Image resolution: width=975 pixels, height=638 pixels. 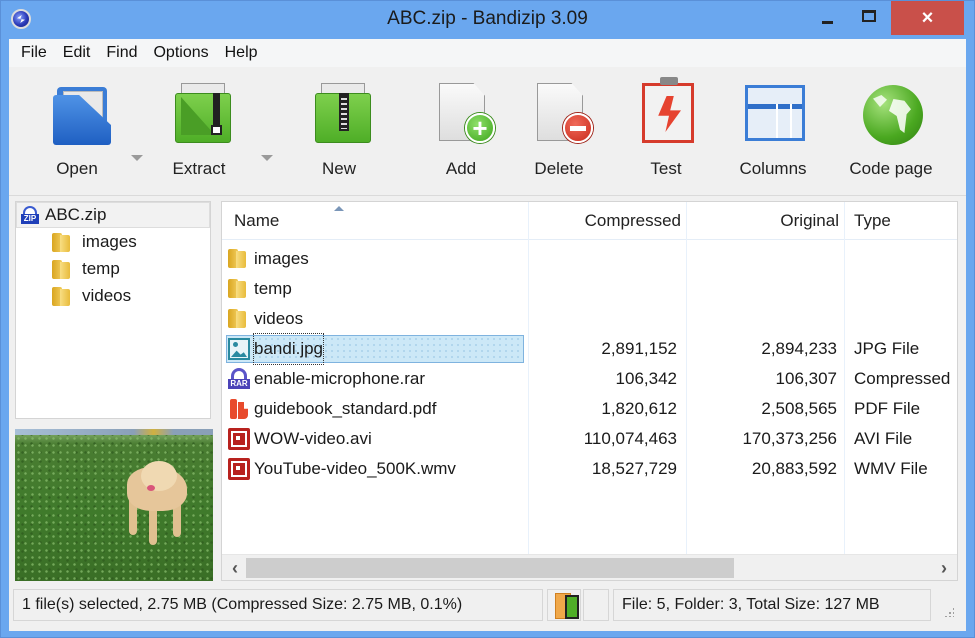 What do you see at coordinates (646, 378) in the screenshot?
I see `compressed-size: 106,342` at bounding box center [646, 378].